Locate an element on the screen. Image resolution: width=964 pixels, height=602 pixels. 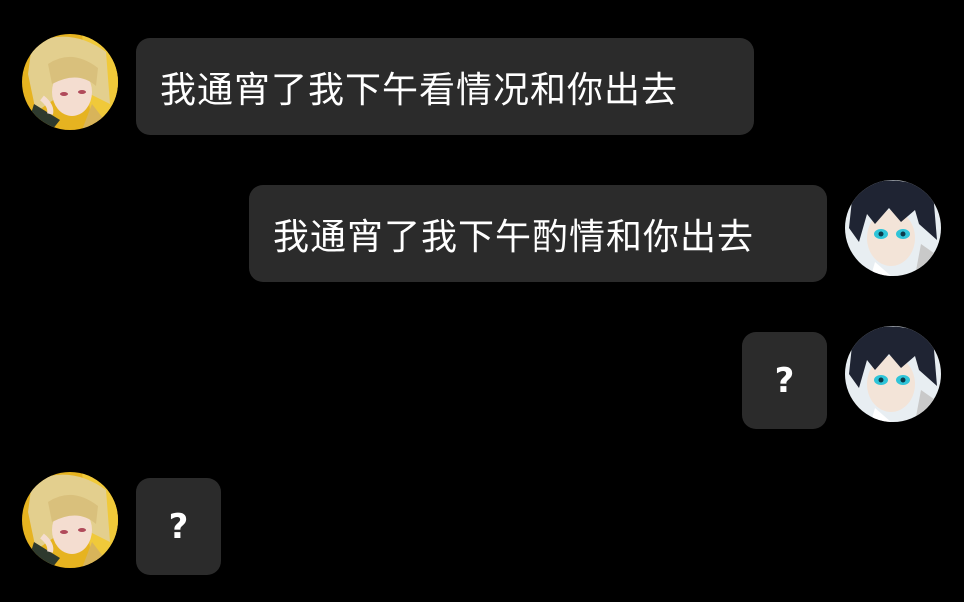
message-bubble: 我通宵了我下午看情况和你出去 is located at coordinates (445, 86).